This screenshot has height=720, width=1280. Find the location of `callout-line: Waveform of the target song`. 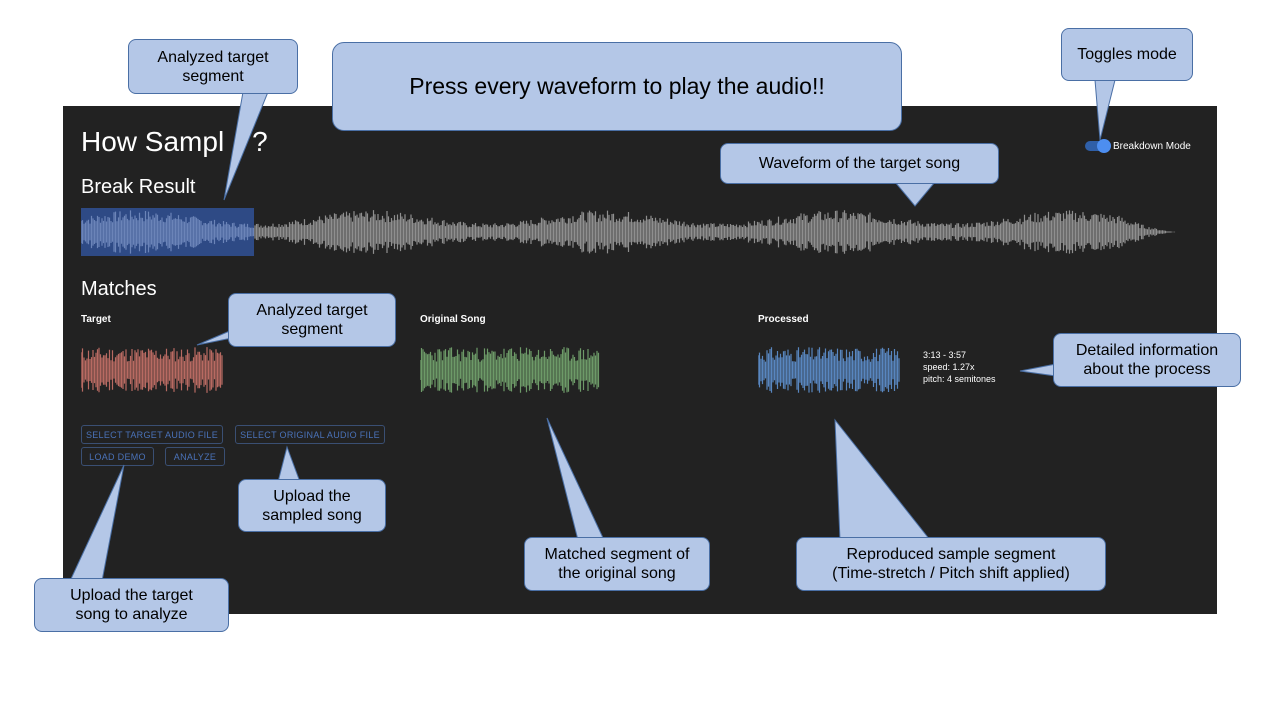

callout-line: Waveform of the target song is located at coordinates (859, 163).